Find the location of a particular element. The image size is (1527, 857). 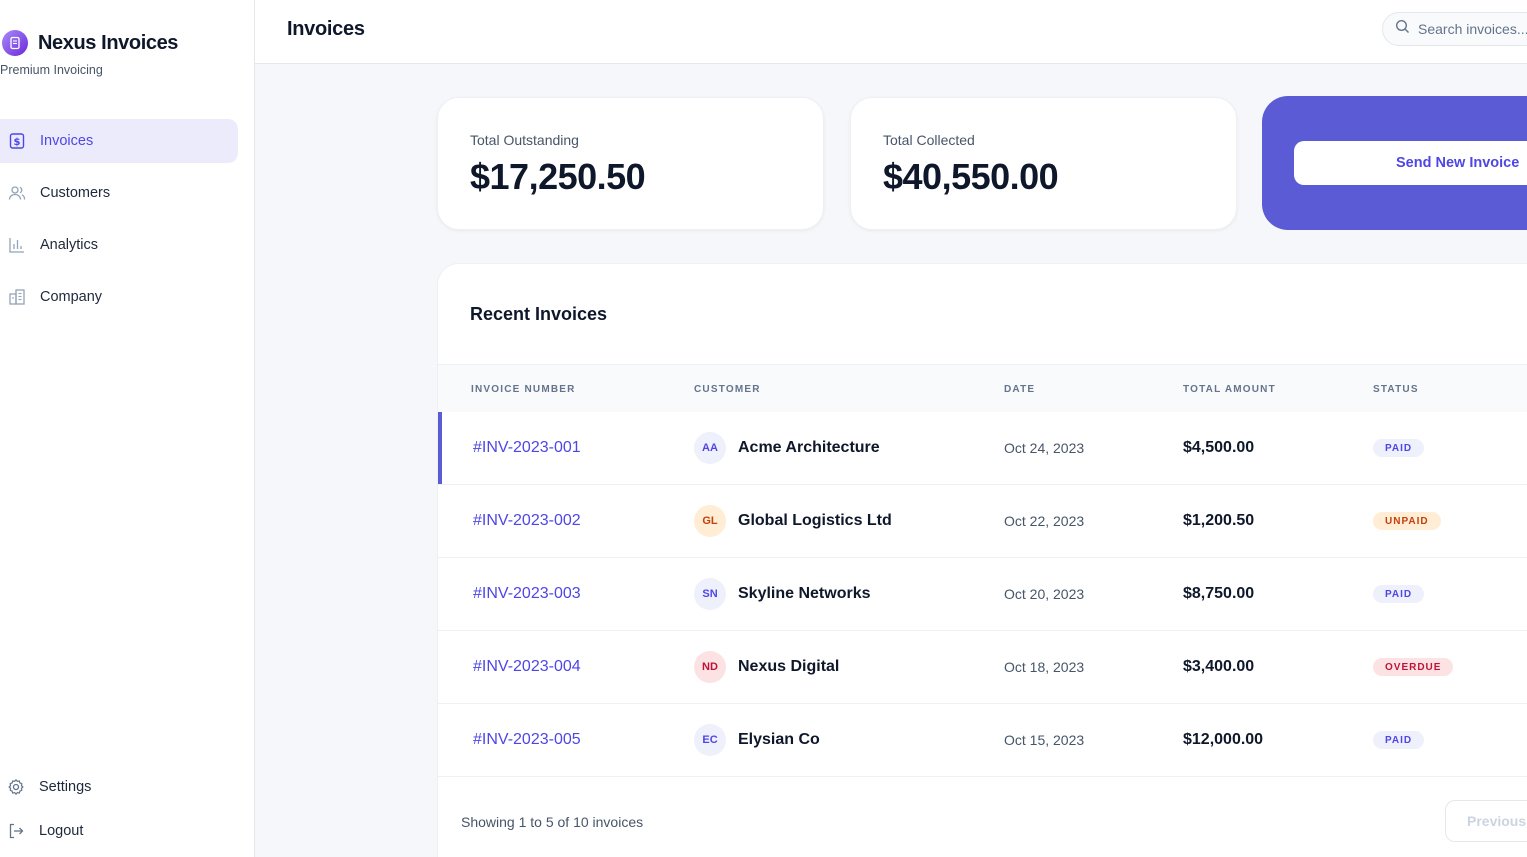

top-header: Invoices is located at coordinates (891, 32).